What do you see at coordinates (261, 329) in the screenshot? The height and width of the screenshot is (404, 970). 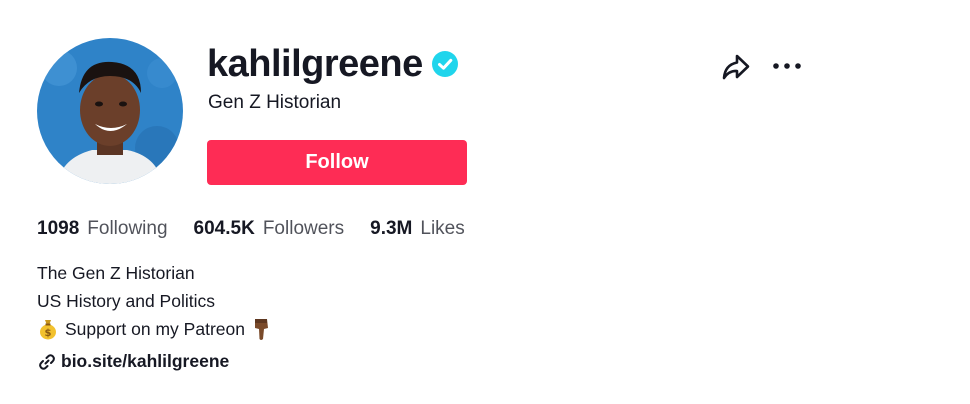 I see `pointing-down-hand-icon` at bounding box center [261, 329].